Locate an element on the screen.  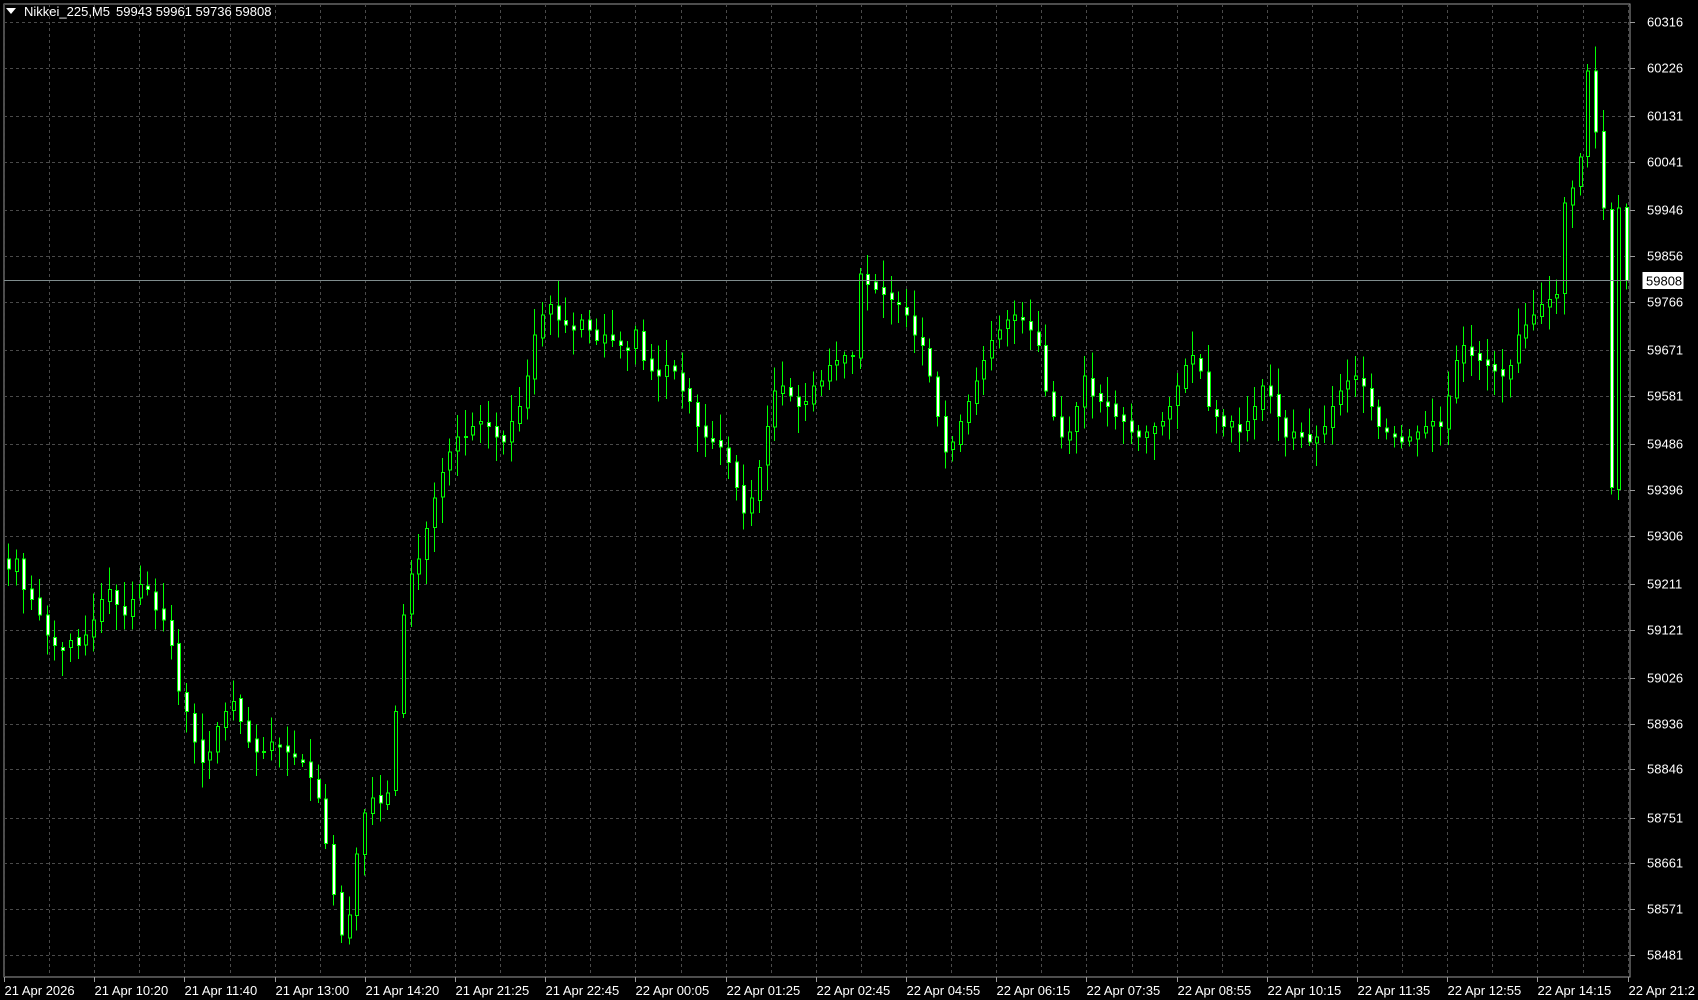
price-tick-label: 58846 is located at coordinates (1665, 769).